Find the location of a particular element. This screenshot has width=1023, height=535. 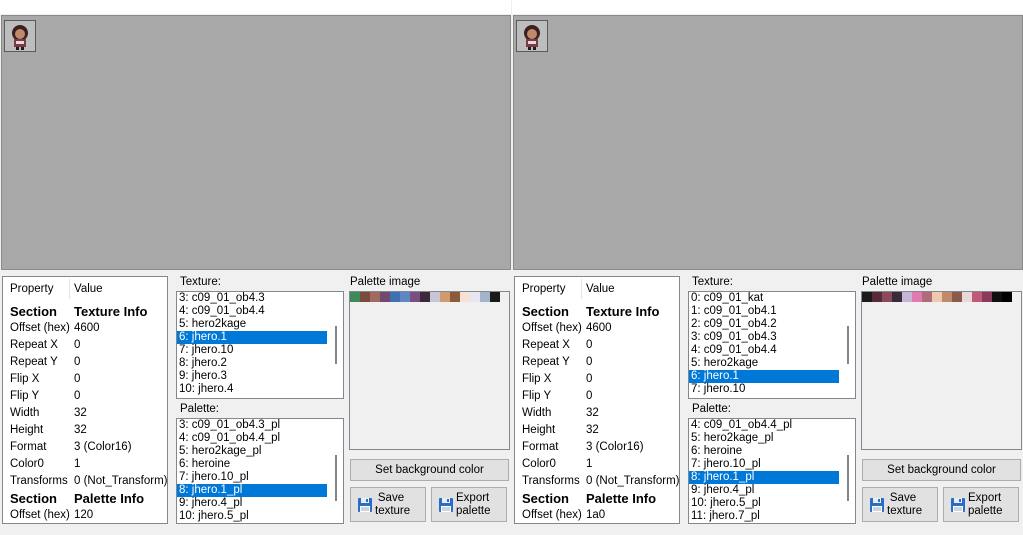

texture-list-item: 10: jhero.4 is located at coordinates (252, 389).